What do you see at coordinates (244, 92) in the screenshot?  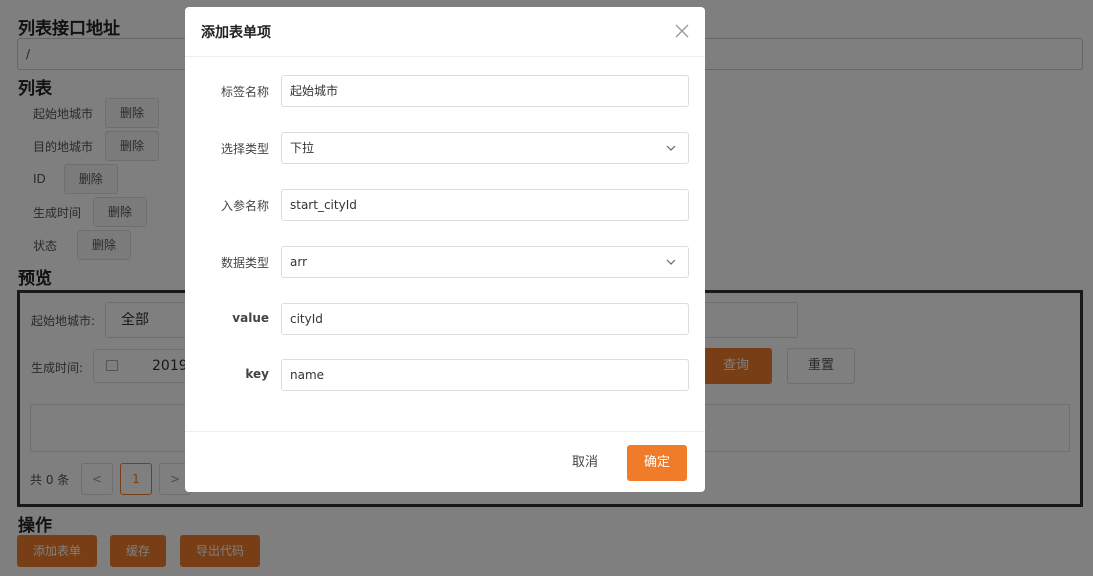 I see `label-name-label: 标签名称` at bounding box center [244, 92].